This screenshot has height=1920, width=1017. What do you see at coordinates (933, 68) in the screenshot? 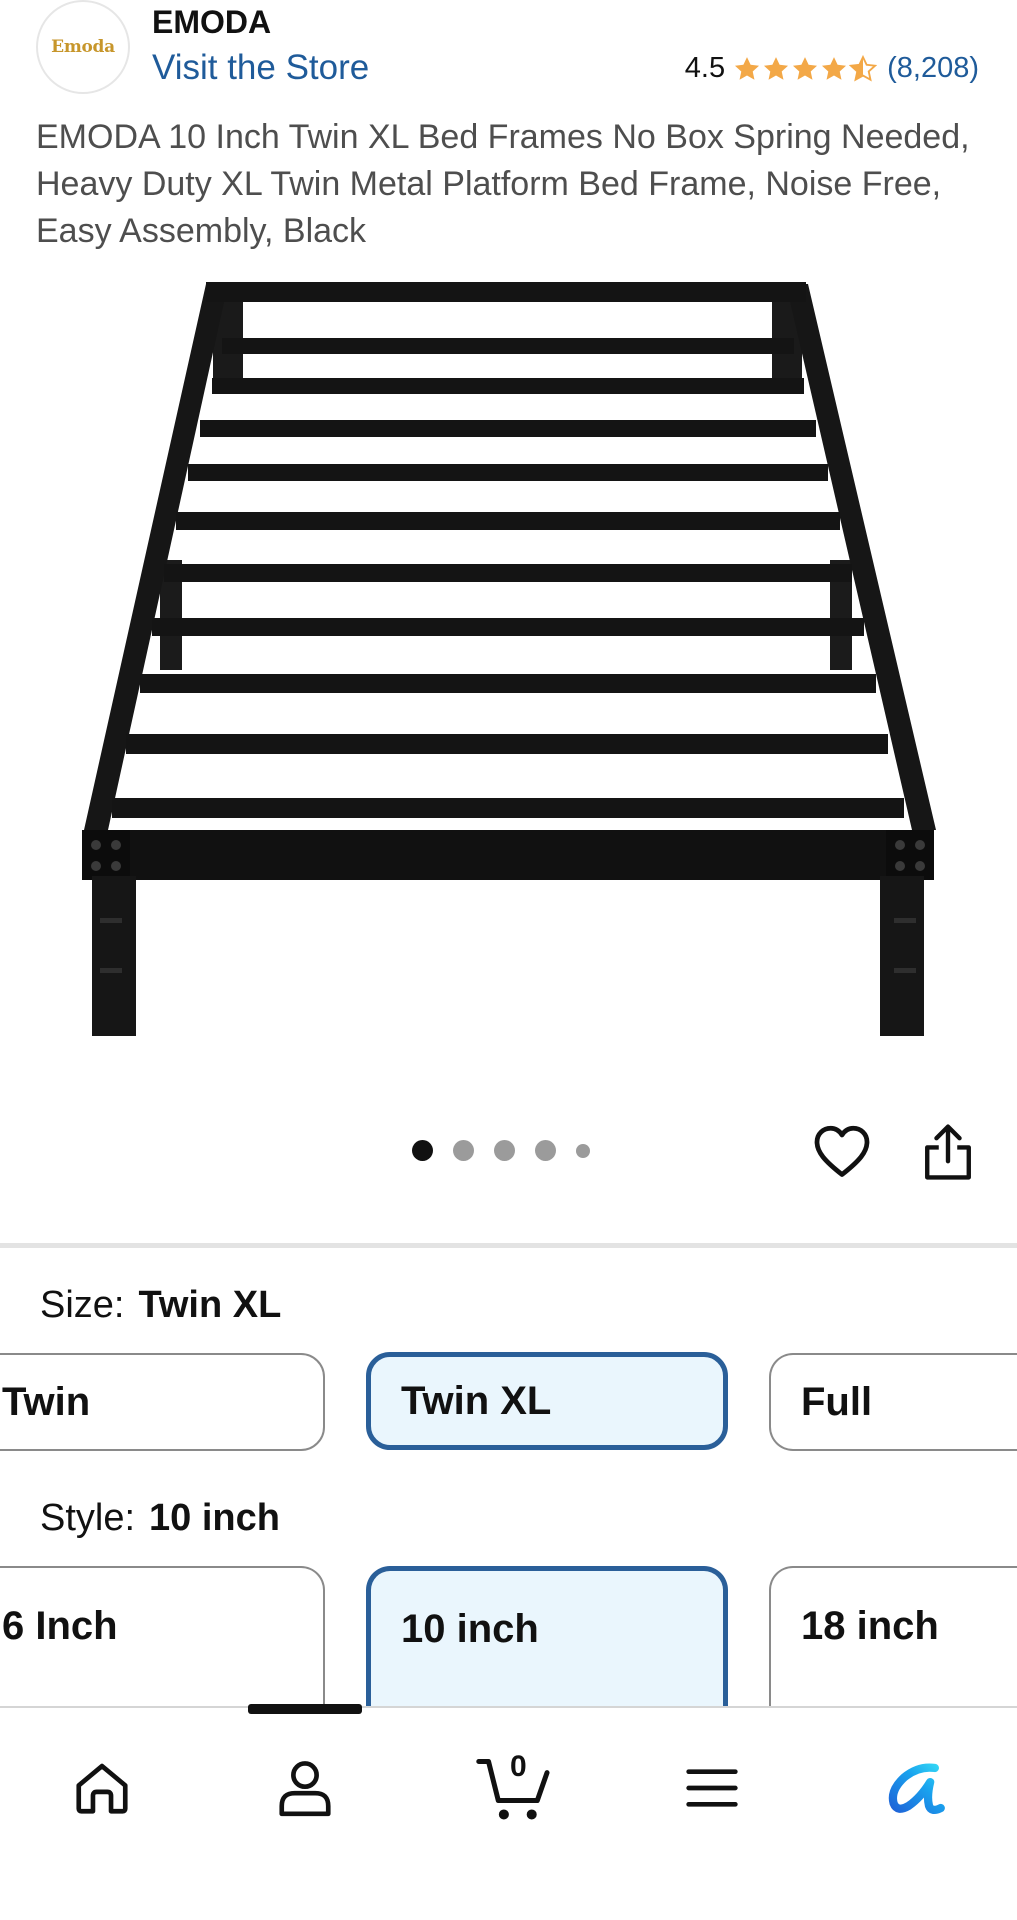
I see `rating-count-link: (8,208)` at bounding box center [933, 68].